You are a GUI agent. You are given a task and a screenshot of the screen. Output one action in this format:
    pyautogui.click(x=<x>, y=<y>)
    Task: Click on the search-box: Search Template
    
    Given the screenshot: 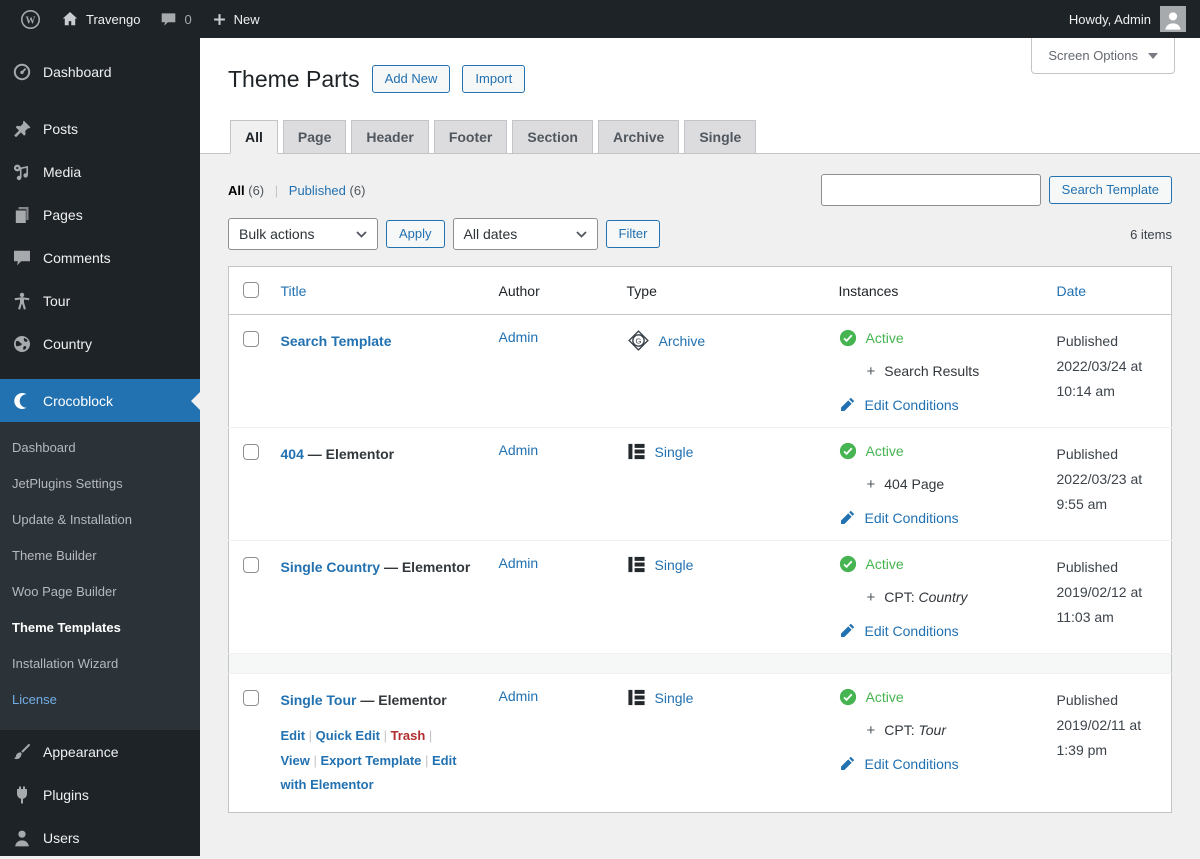 What is the action you would take?
    pyautogui.click(x=996, y=190)
    